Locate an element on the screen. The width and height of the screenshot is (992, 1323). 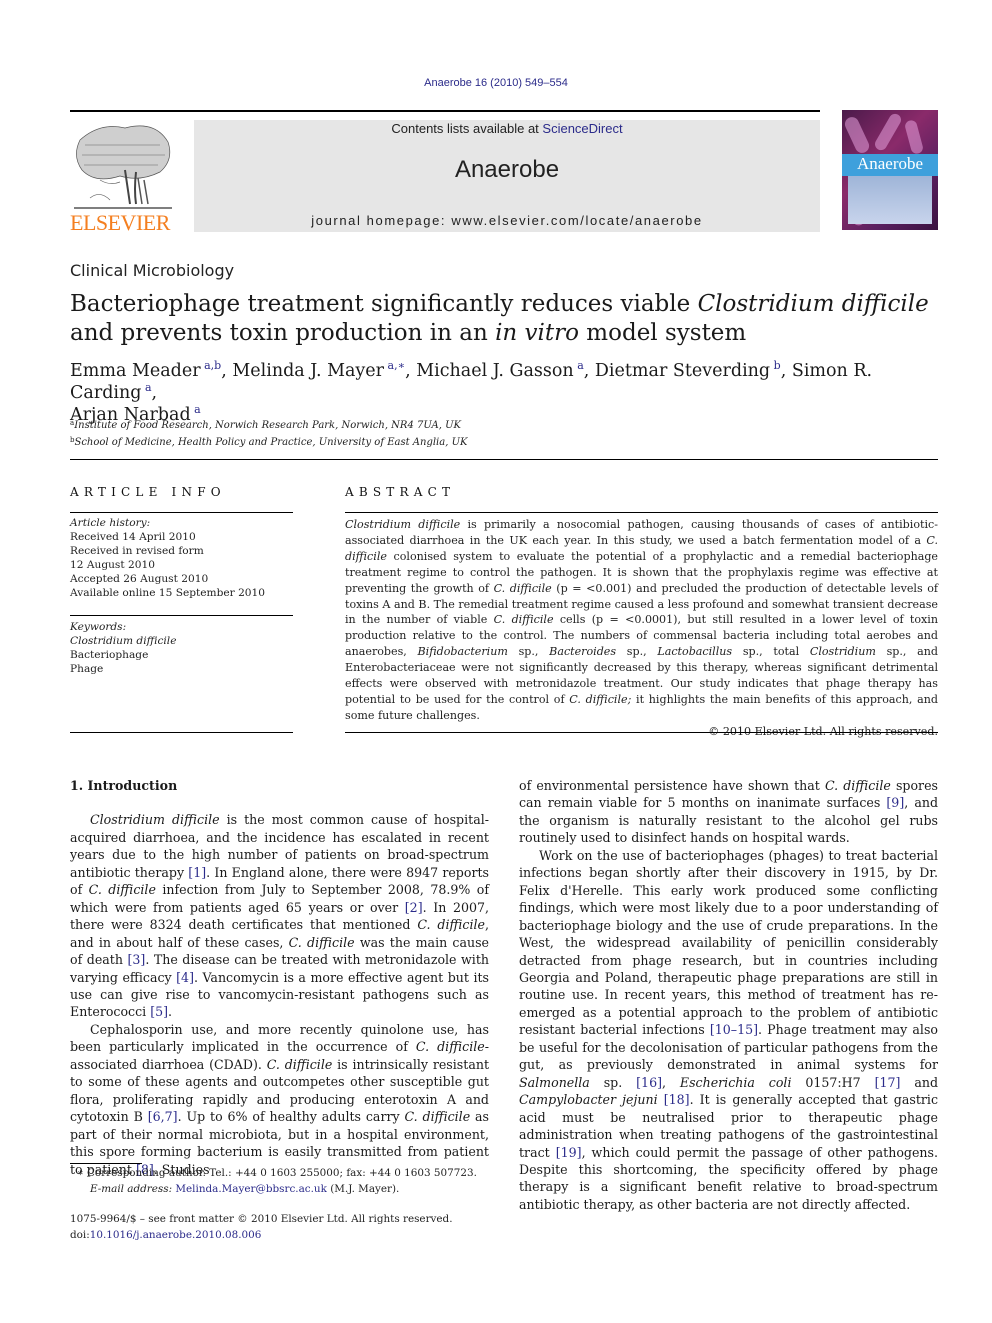
author-affiliation-marker: a,b is located at coordinates (212, 365).